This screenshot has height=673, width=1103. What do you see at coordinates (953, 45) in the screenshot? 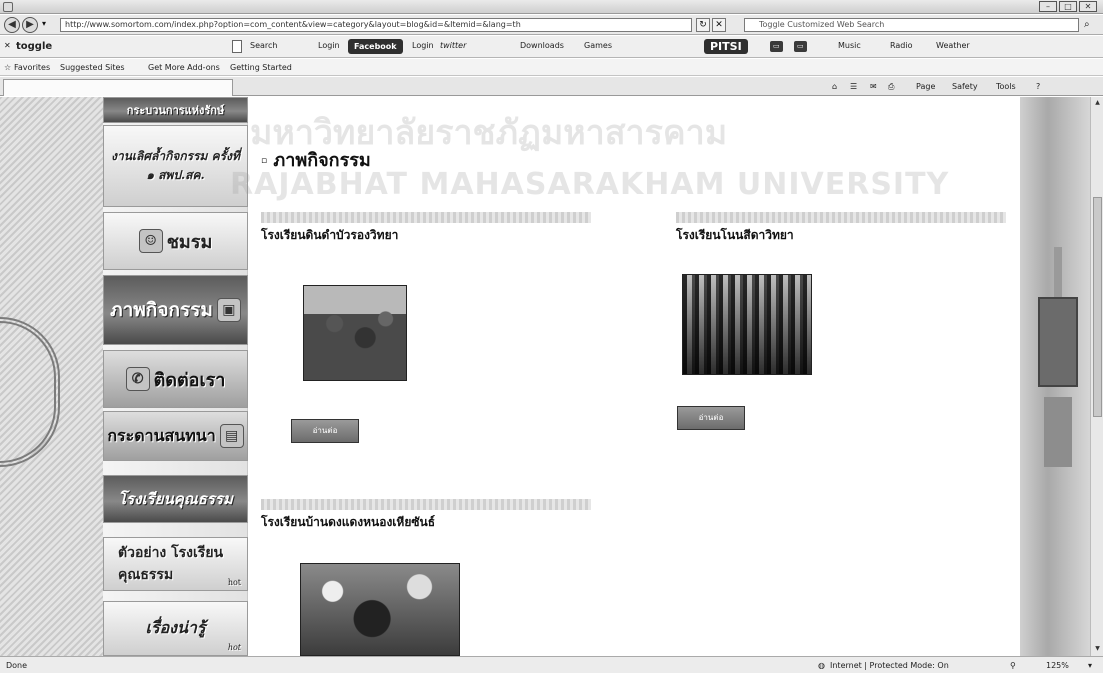
I see `weather-menu: Weather` at bounding box center [953, 45].